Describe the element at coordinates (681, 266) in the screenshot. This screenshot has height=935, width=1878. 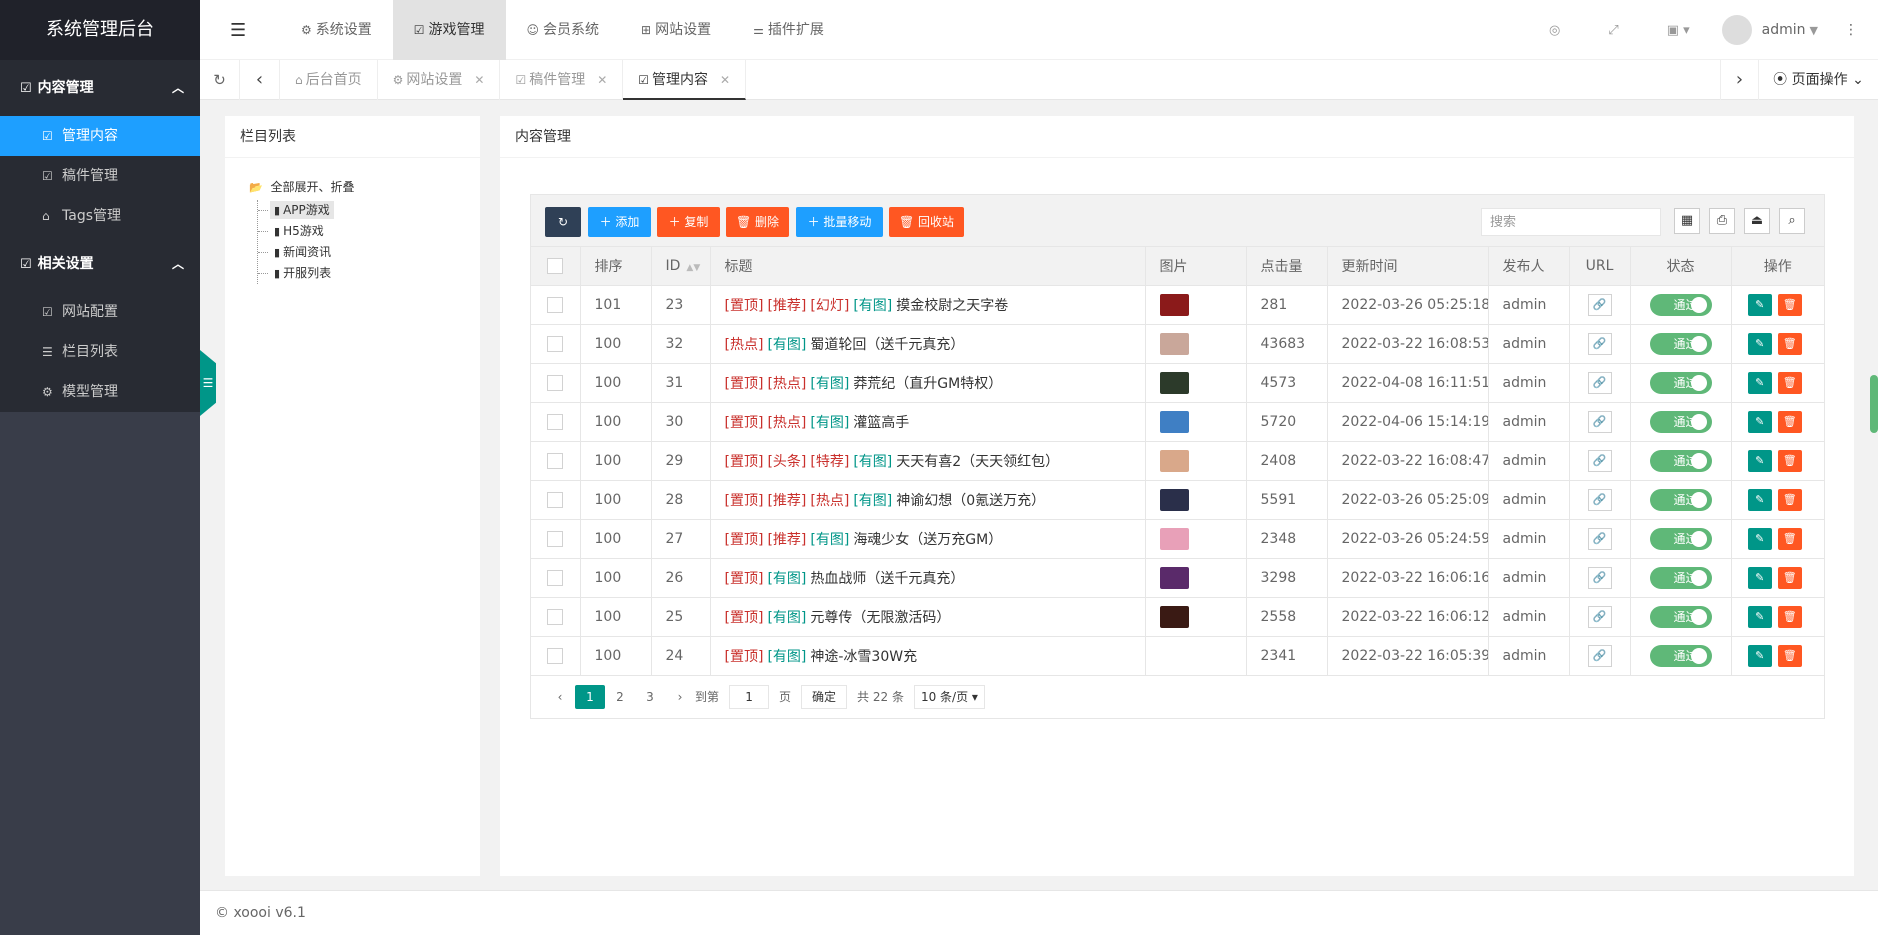
I see `column-header: ID ▲▼` at that location.